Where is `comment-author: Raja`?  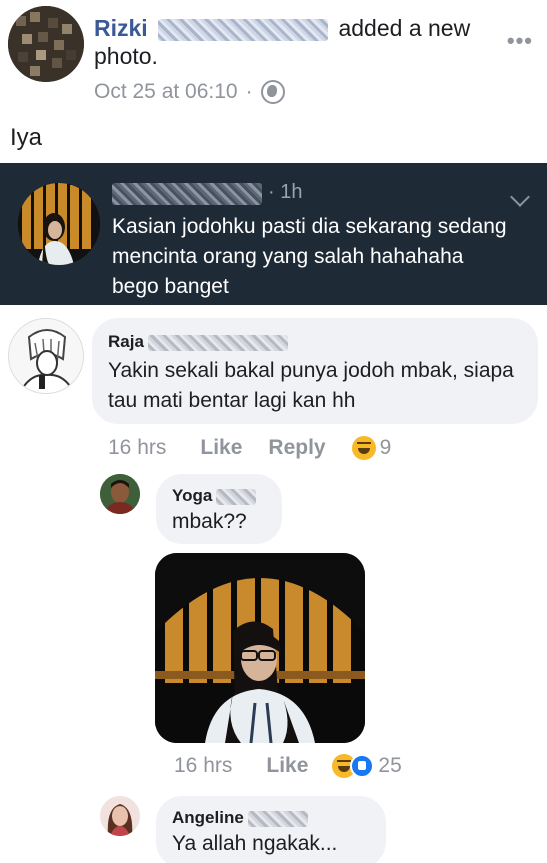
comment-author: Raja is located at coordinates (198, 342).